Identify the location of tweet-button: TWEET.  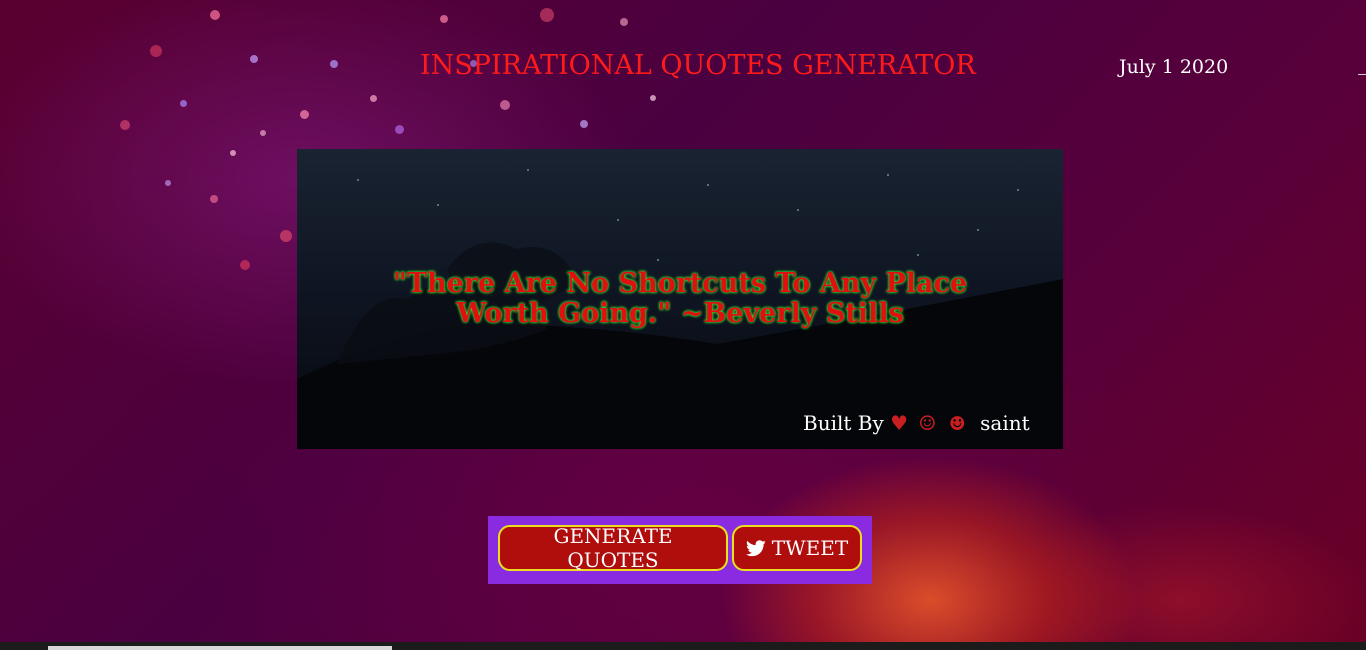
(797, 548).